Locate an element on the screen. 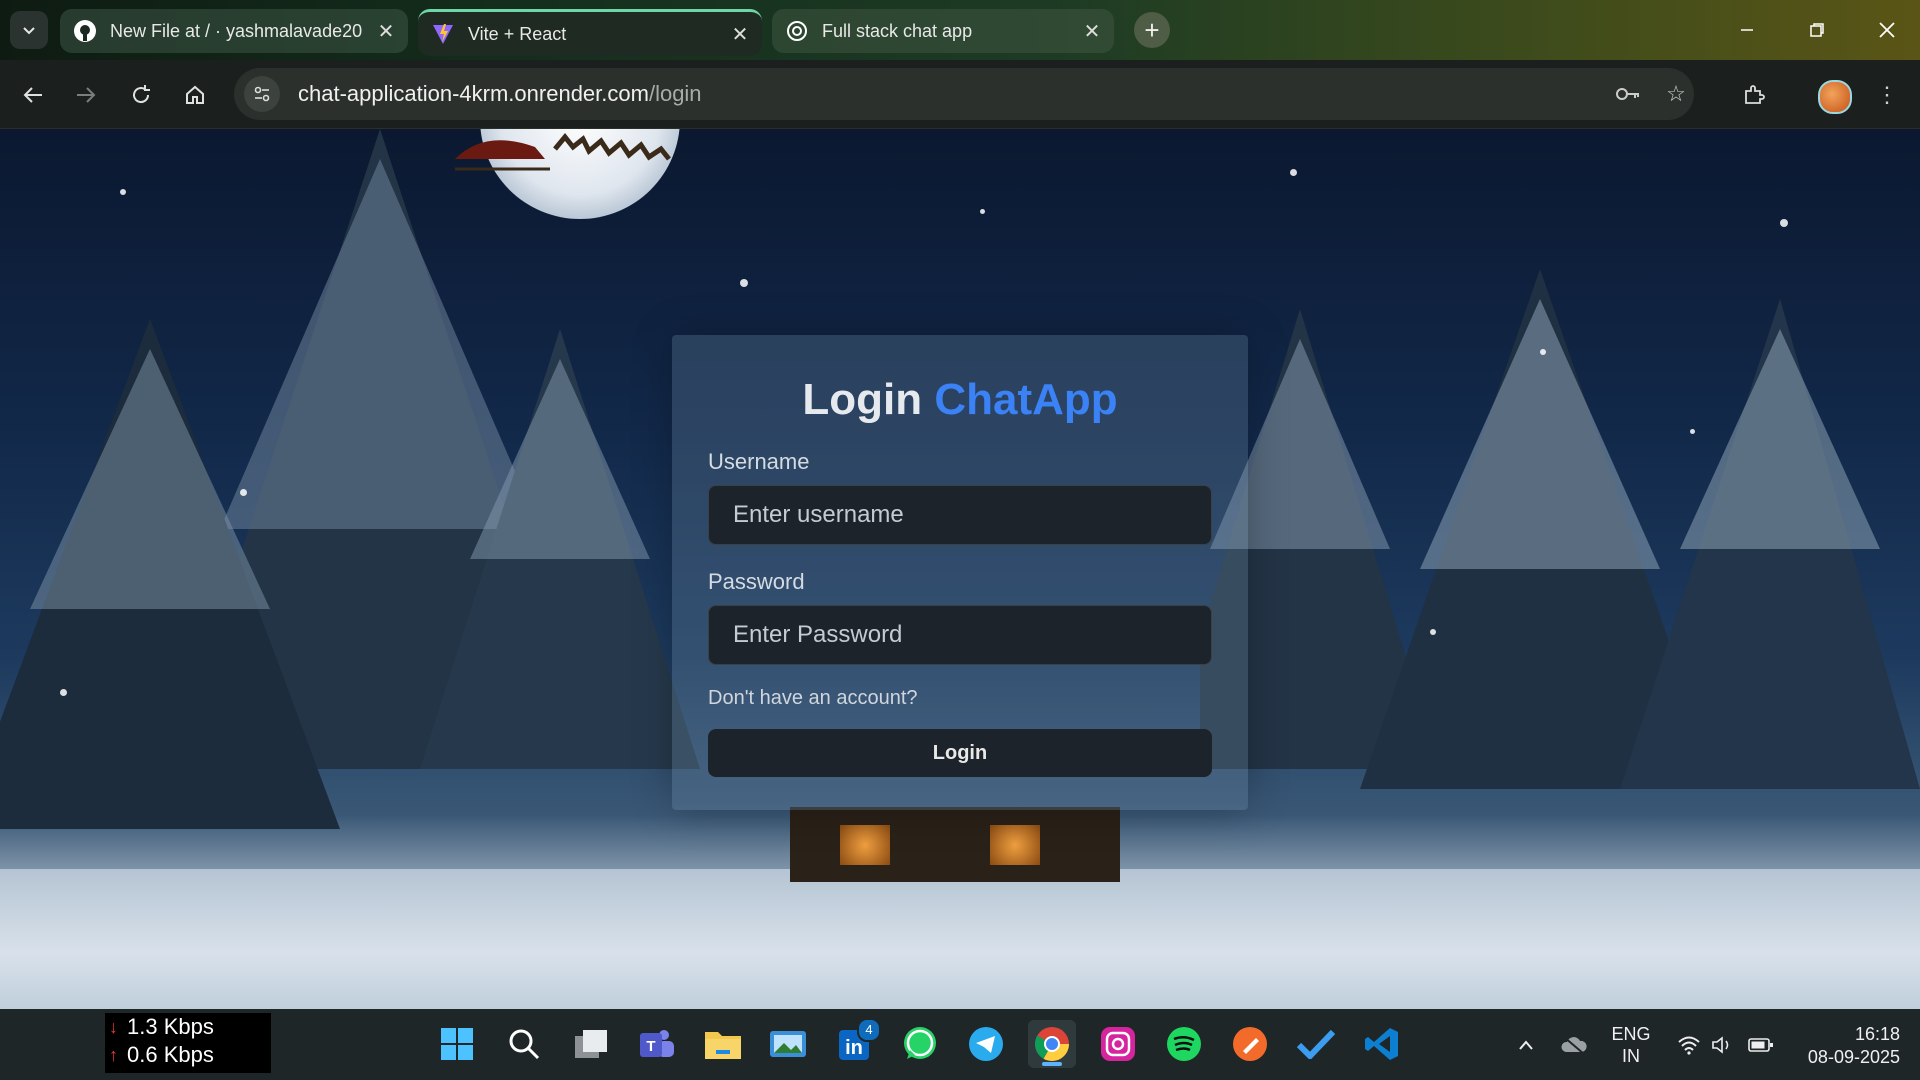 The height and width of the screenshot is (1080, 1920). todo-app is located at coordinates (1316, 1044).